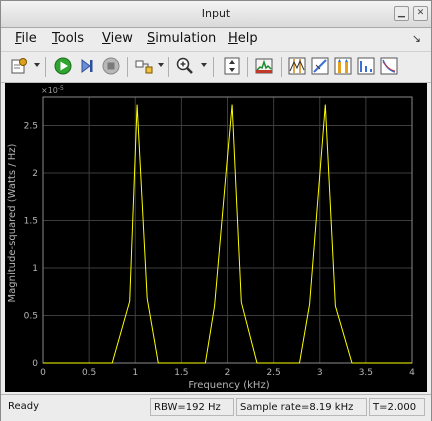 The image size is (432, 421). I want to click on x-tick-label: 1, so click(135, 373).